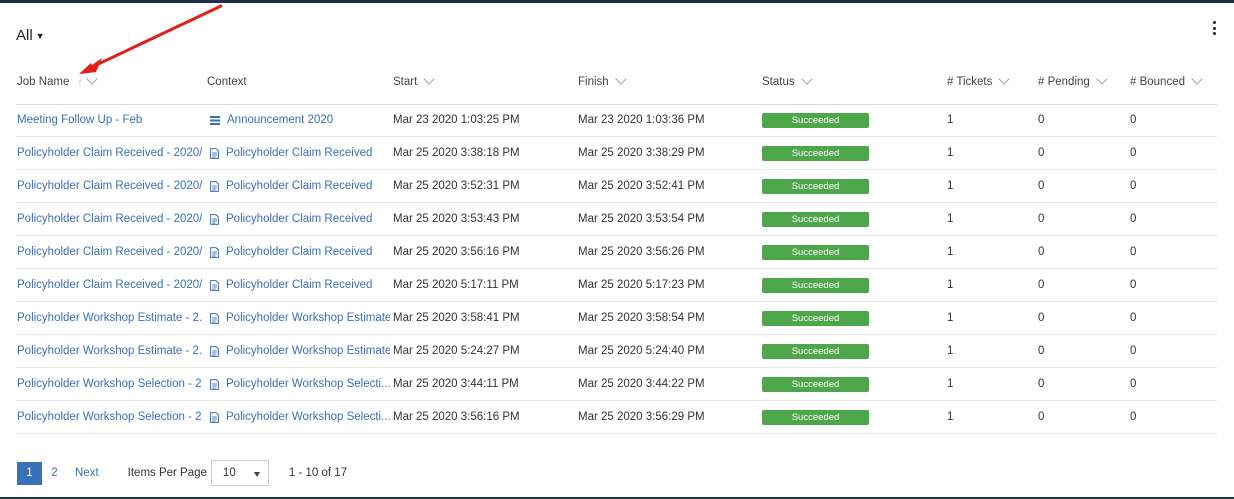 This screenshot has width=1234, height=499. I want to click on page-2-button: 2, so click(54, 473).